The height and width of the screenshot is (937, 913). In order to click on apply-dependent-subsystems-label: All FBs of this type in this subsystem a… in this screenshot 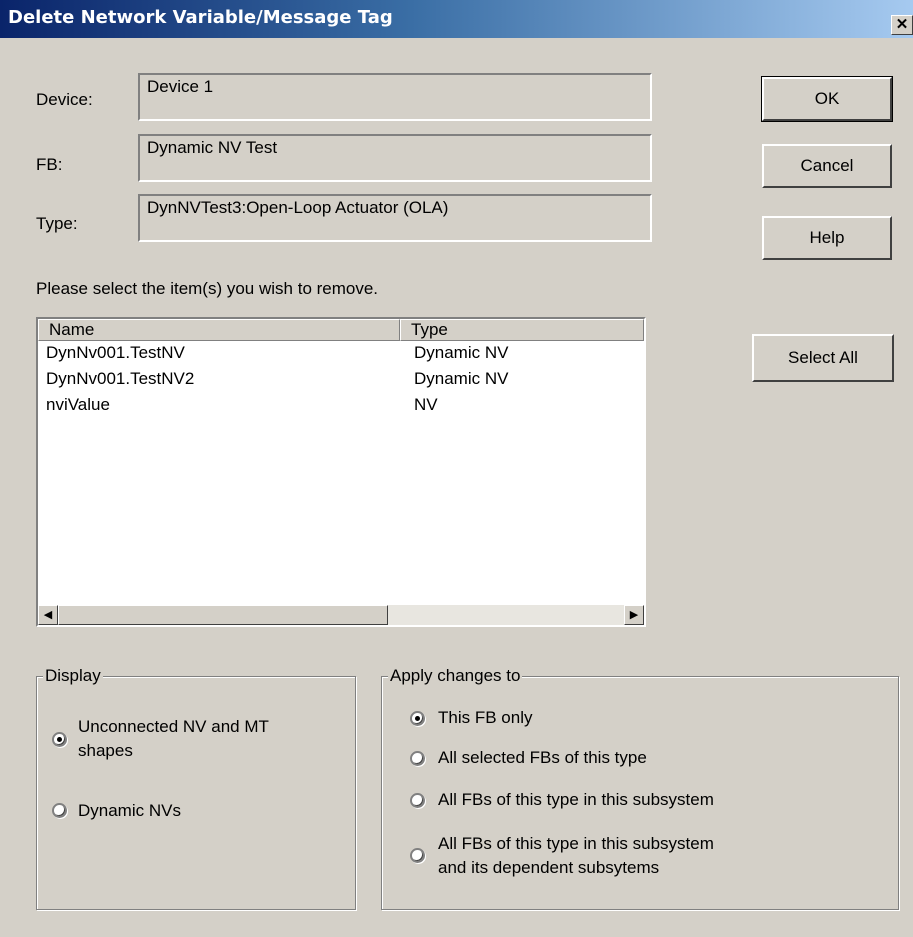, I will do `click(576, 856)`.